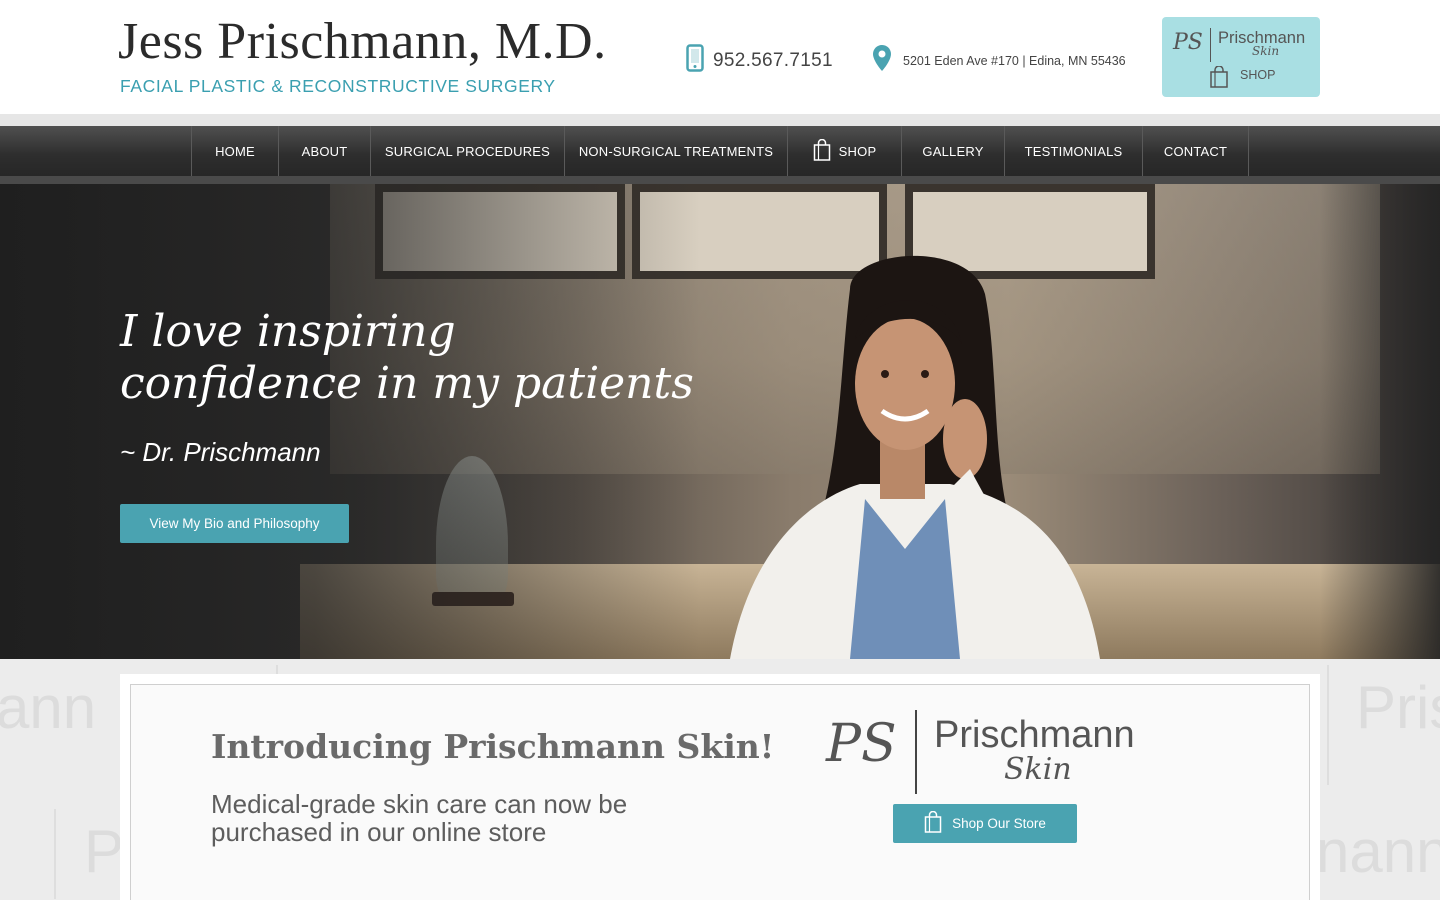  I want to click on nav-bottom-band, so click(720, 180).